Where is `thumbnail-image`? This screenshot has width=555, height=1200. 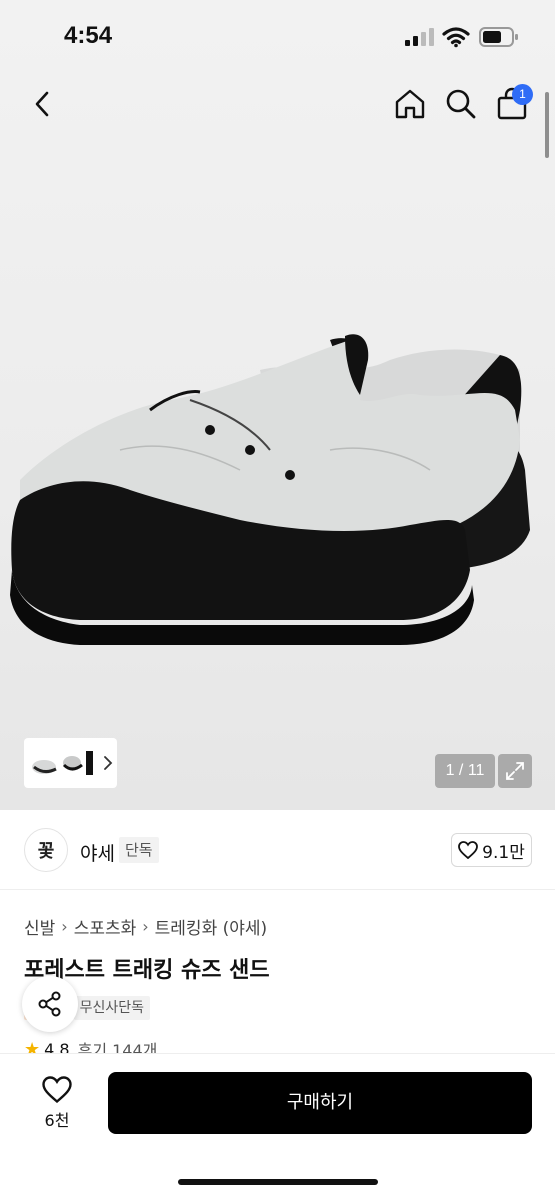
thumbnail-image is located at coordinates (62, 763).